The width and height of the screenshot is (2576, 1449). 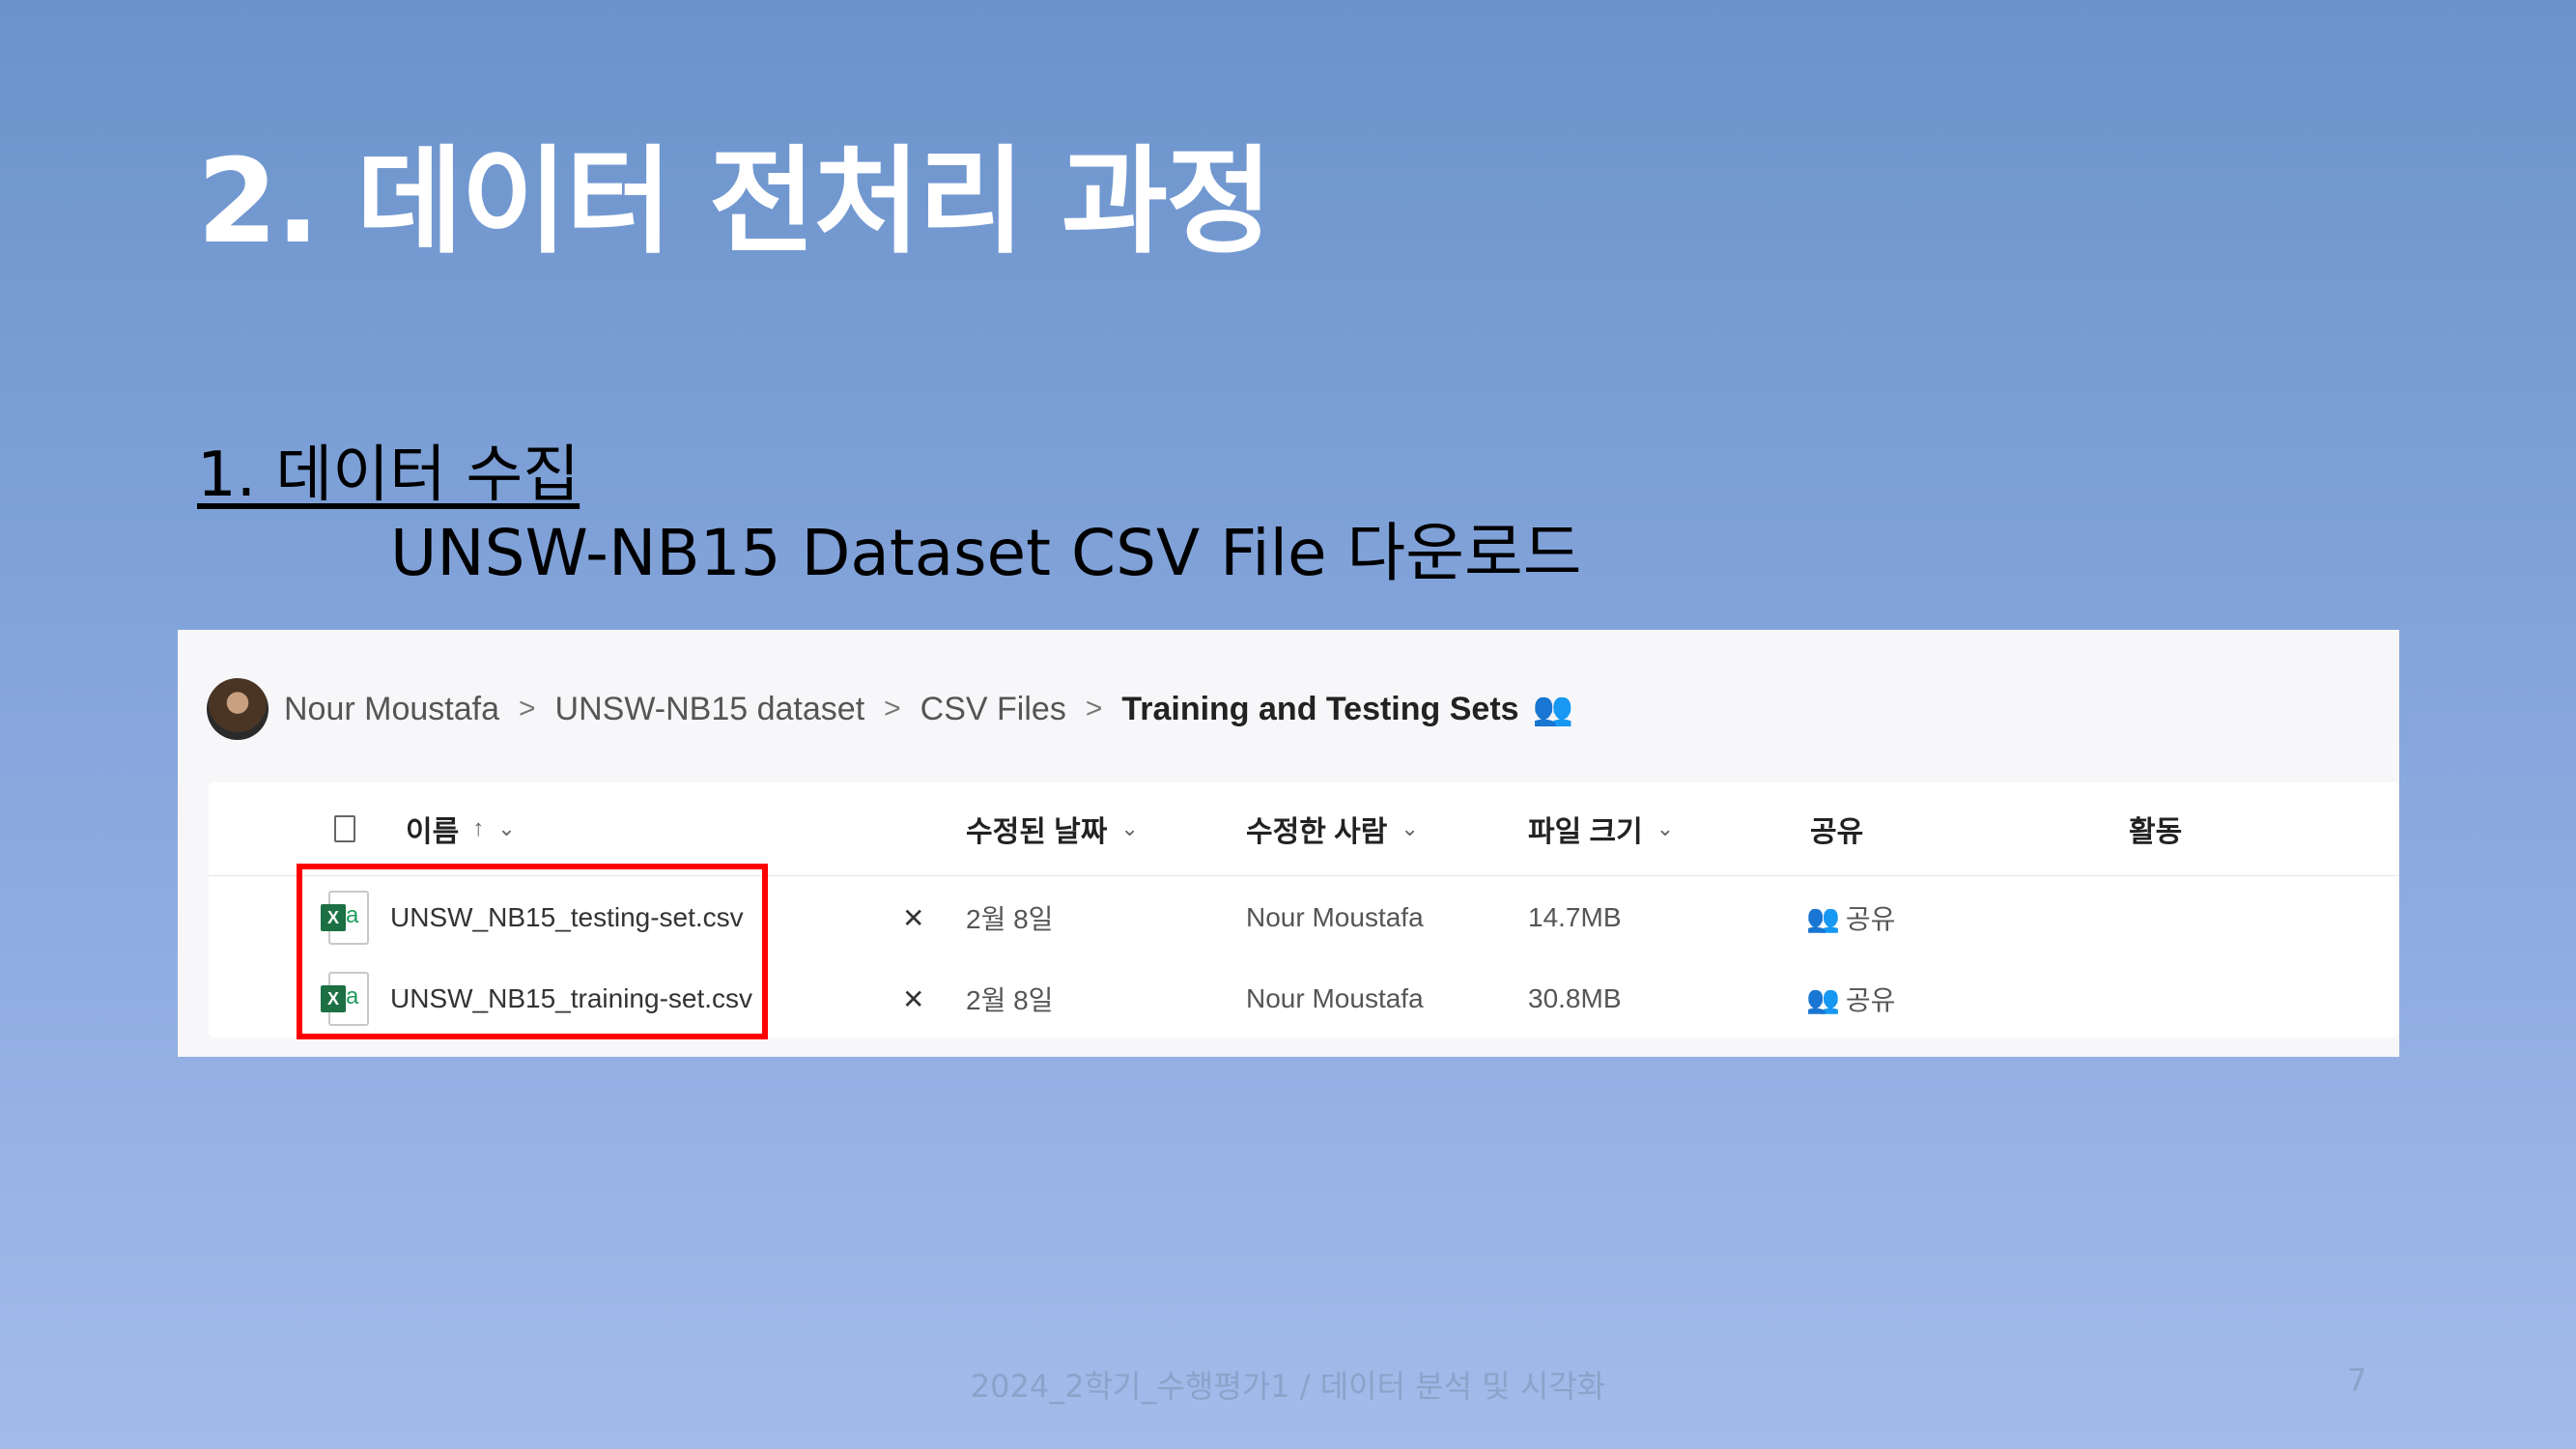 What do you see at coordinates (1052, 828) in the screenshot?
I see `column-header-modified: 수정된 날짜 ⌄` at bounding box center [1052, 828].